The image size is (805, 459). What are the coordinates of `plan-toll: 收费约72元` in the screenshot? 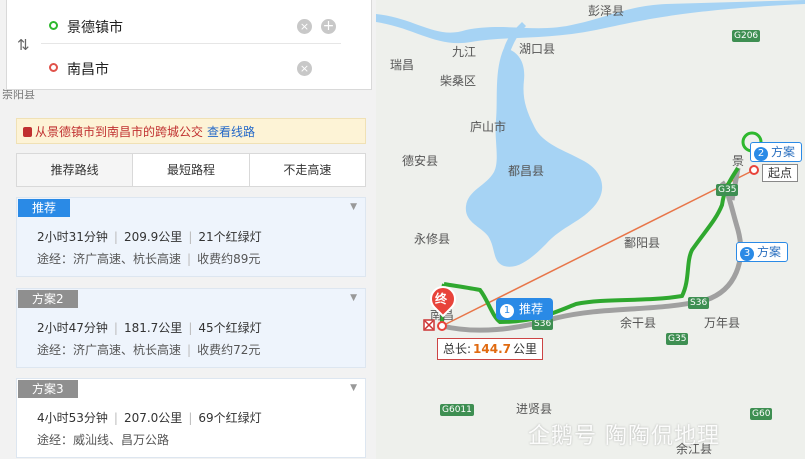 It's located at (229, 350).